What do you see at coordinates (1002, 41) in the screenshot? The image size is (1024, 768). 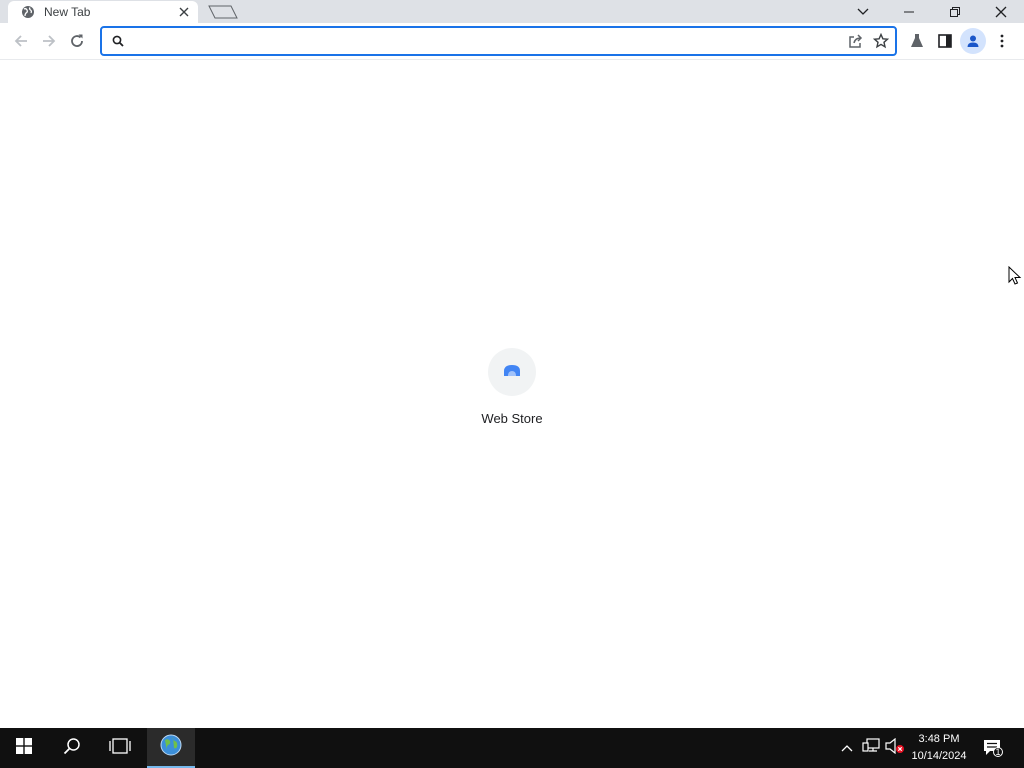 I see `menu-kebab-icon` at bounding box center [1002, 41].